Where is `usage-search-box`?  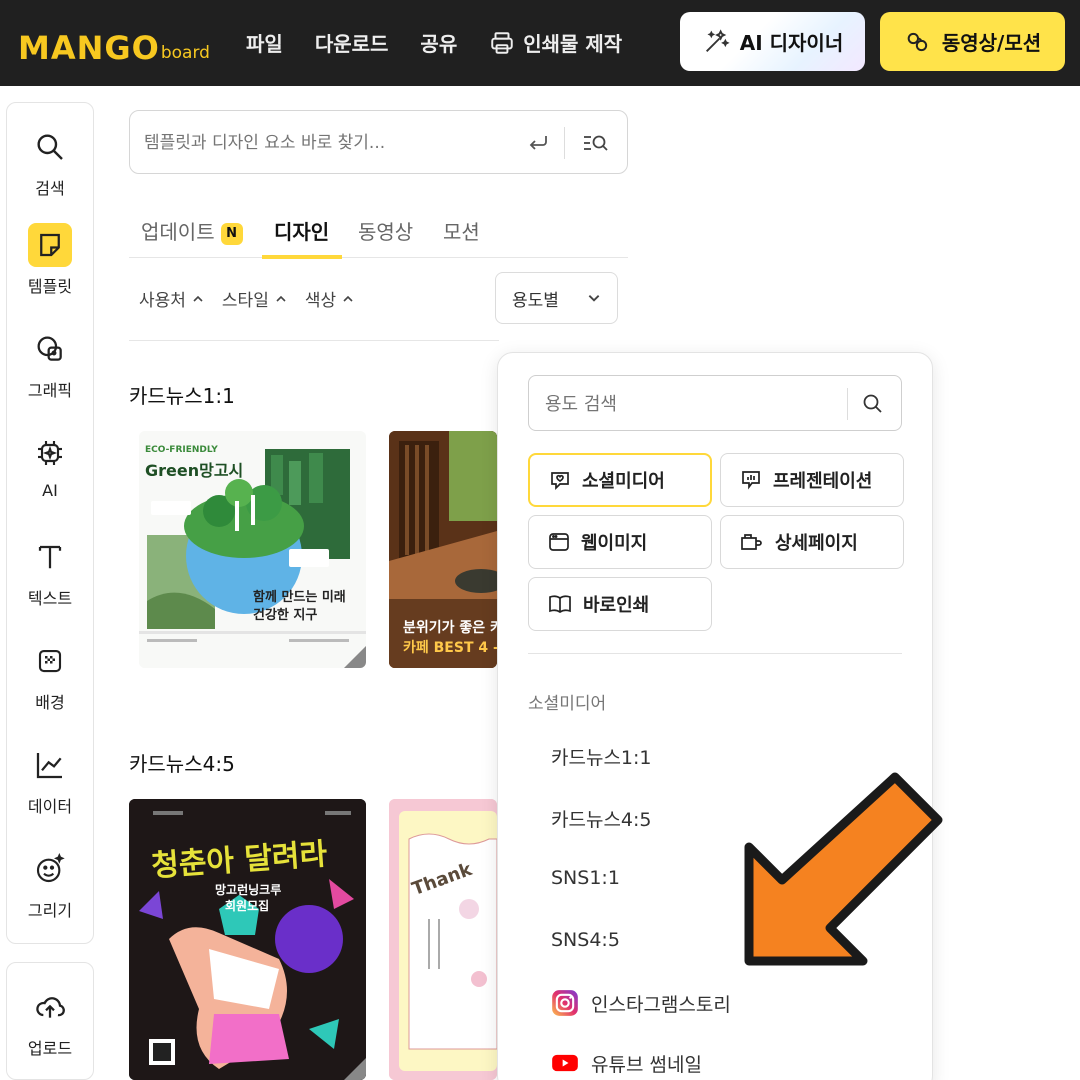
usage-search-box is located at coordinates (715, 403).